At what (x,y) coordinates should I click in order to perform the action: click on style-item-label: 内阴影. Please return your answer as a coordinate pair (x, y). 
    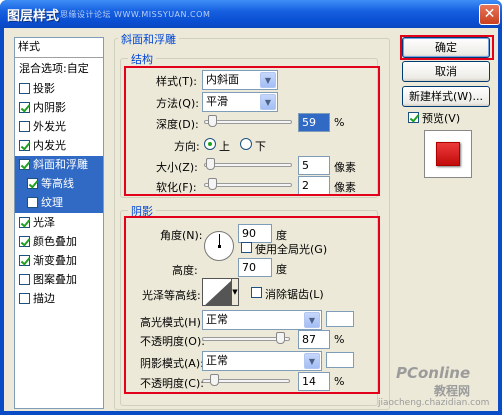
    Looking at the image, I should click on (49, 107).